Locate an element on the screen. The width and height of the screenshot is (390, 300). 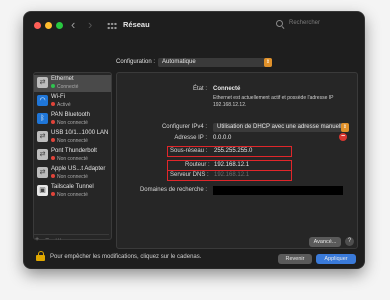
service-item: ⇄ Apple US...t Adapter Non connecté is located at coordinates (72, 173).